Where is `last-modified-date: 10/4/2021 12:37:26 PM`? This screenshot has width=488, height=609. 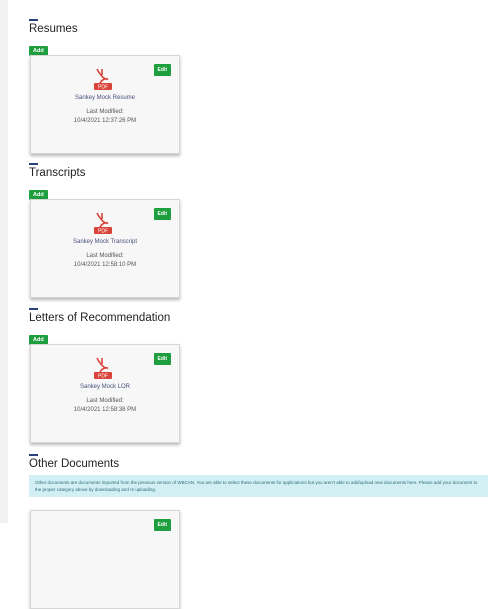 last-modified-date: 10/4/2021 12:37:26 PM is located at coordinates (105, 121).